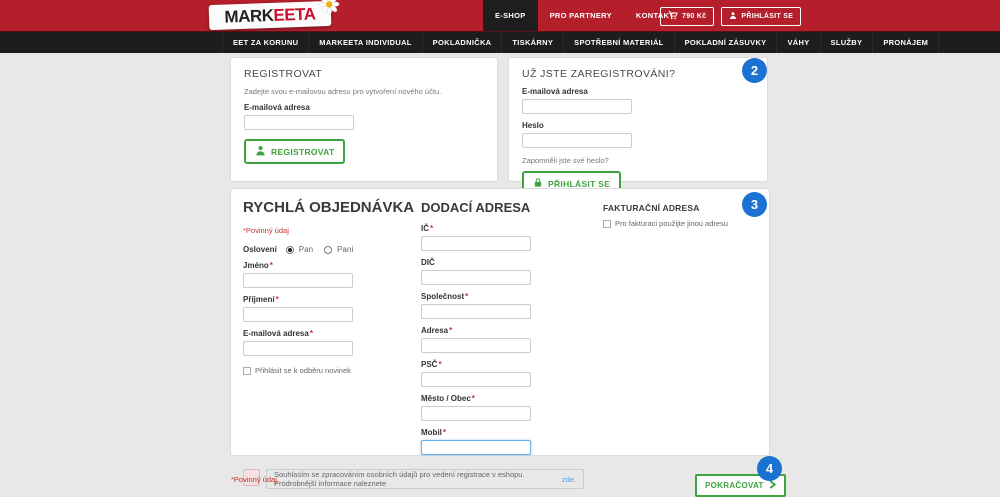 The height and width of the screenshot is (497, 1000). Describe the element at coordinates (555, 91) in the screenshot. I see `login-email-label: E-mailová adresa` at that location.